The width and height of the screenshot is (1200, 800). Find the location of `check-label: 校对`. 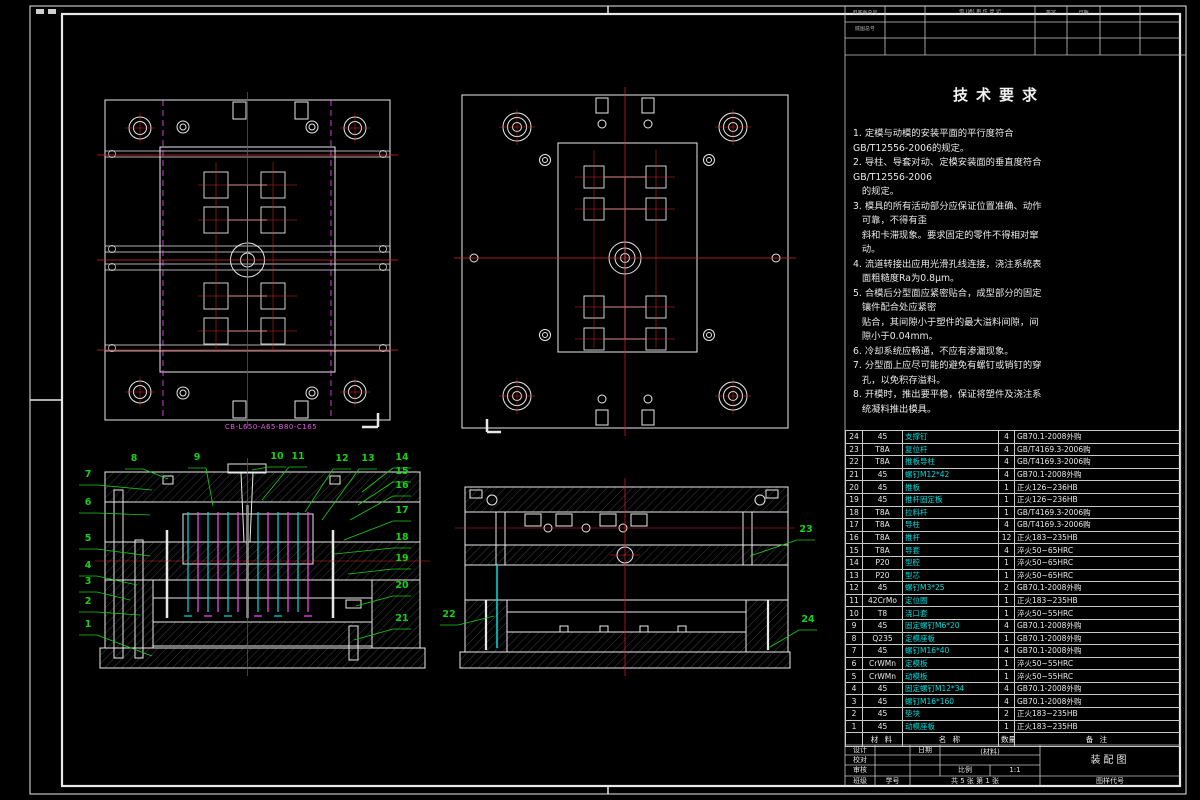

check-label: 校对 is located at coordinates (860, 760).